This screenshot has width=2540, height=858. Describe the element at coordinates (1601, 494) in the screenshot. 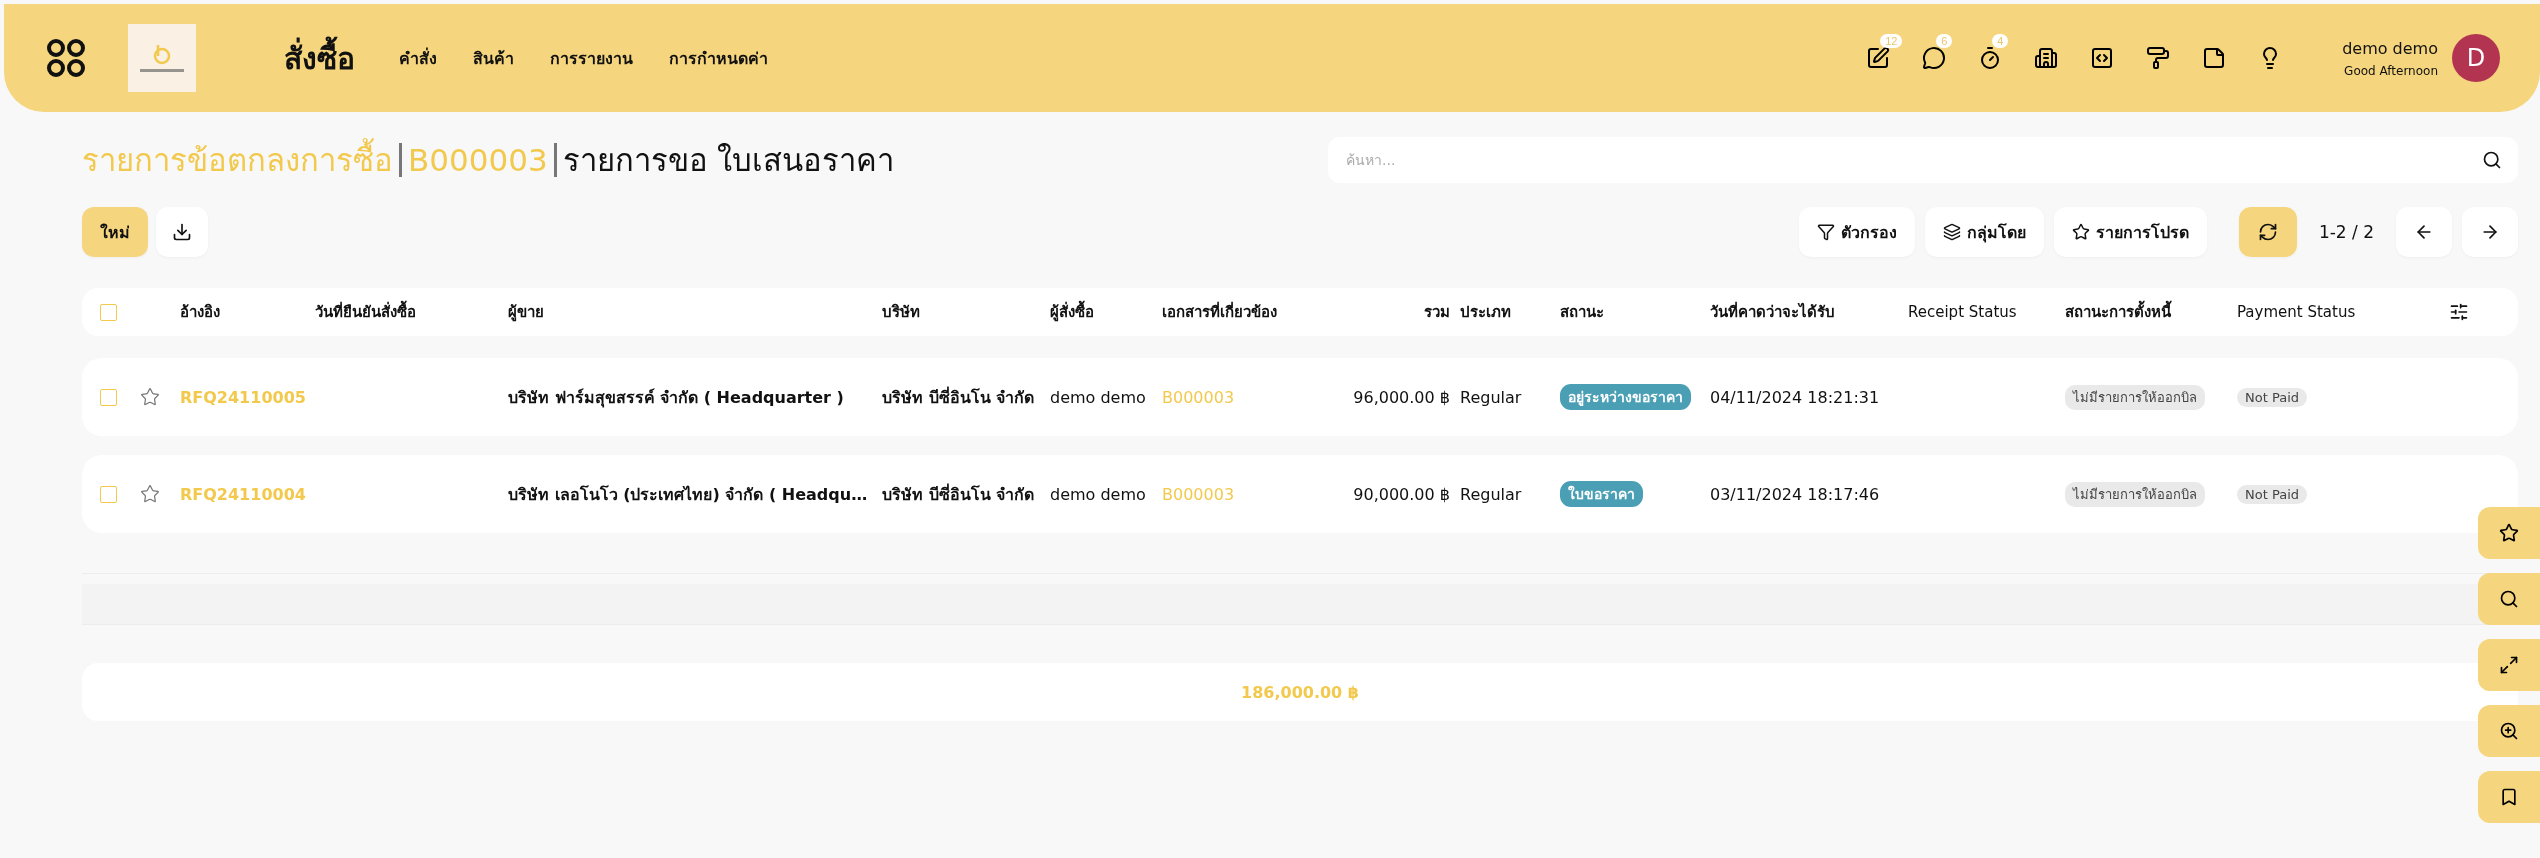

I see `status-tag: ใบขอราคา` at that location.